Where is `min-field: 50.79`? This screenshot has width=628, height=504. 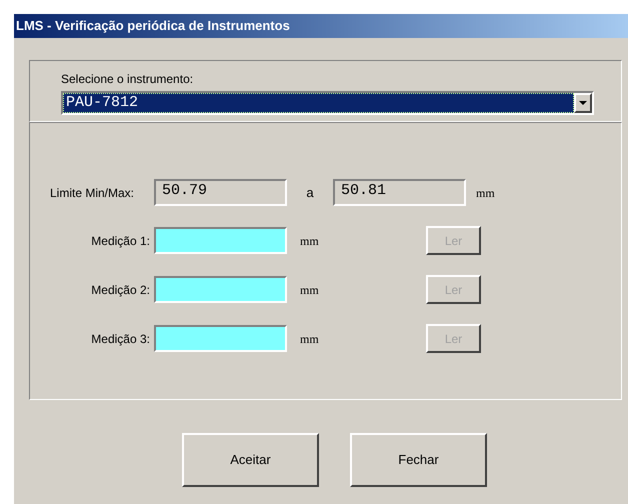 min-field: 50.79 is located at coordinates (220, 192).